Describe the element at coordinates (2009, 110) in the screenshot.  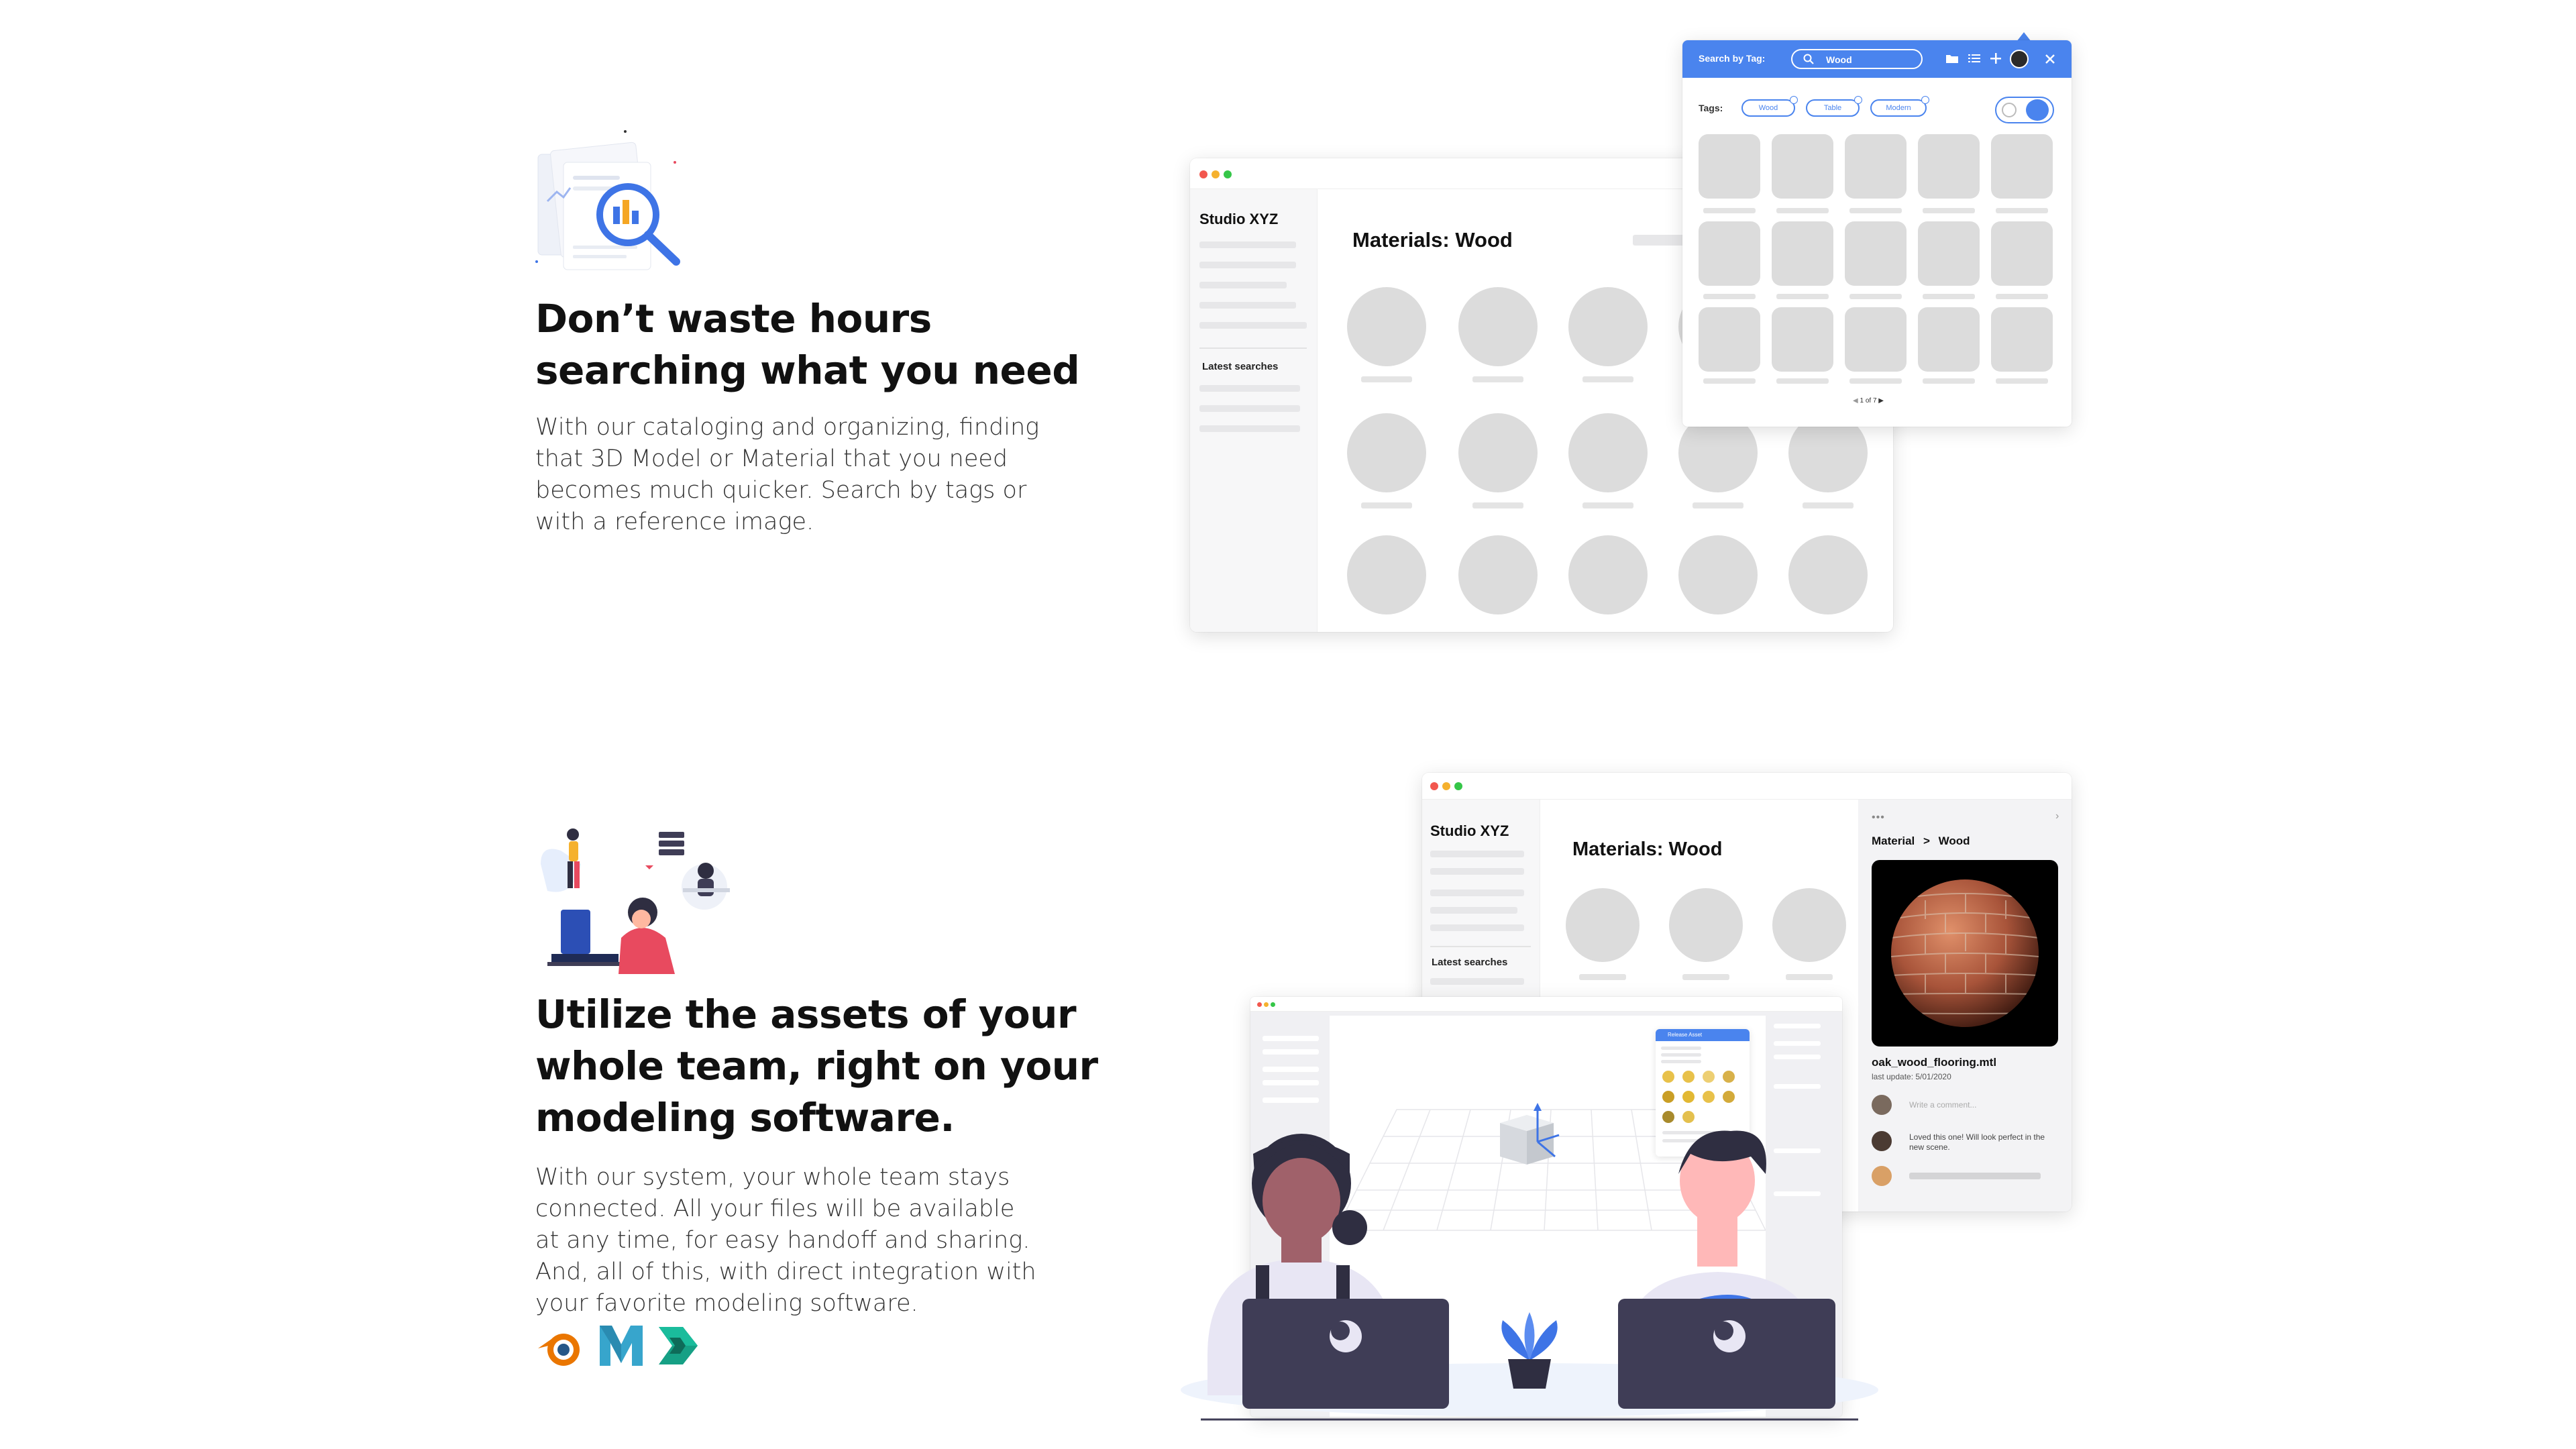
I see `image-search-icon` at that location.